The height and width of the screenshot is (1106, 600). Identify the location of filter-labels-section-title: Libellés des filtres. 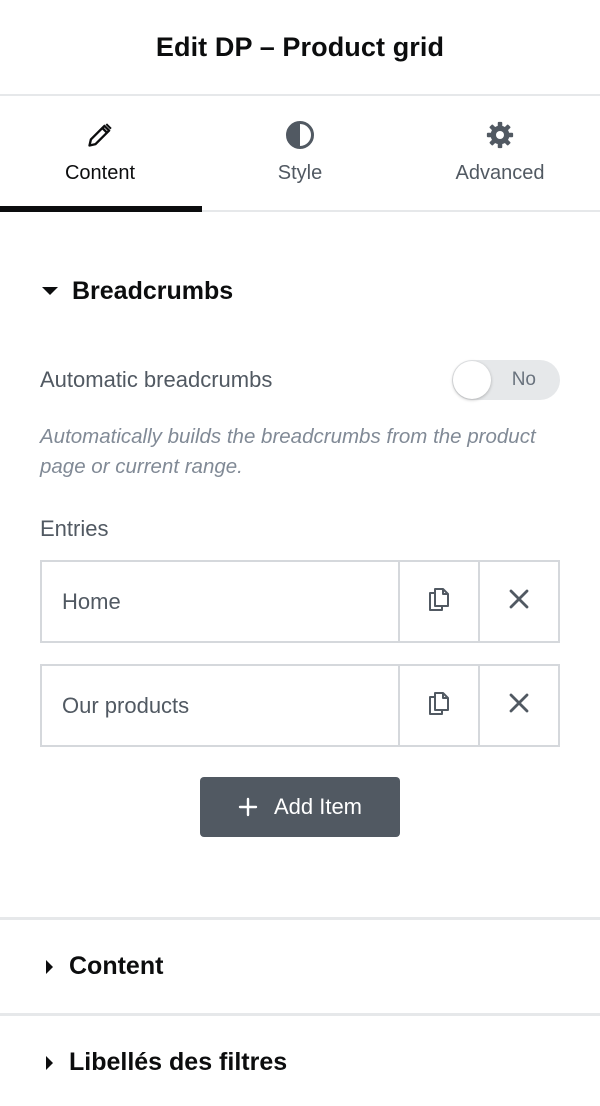
(178, 1062).